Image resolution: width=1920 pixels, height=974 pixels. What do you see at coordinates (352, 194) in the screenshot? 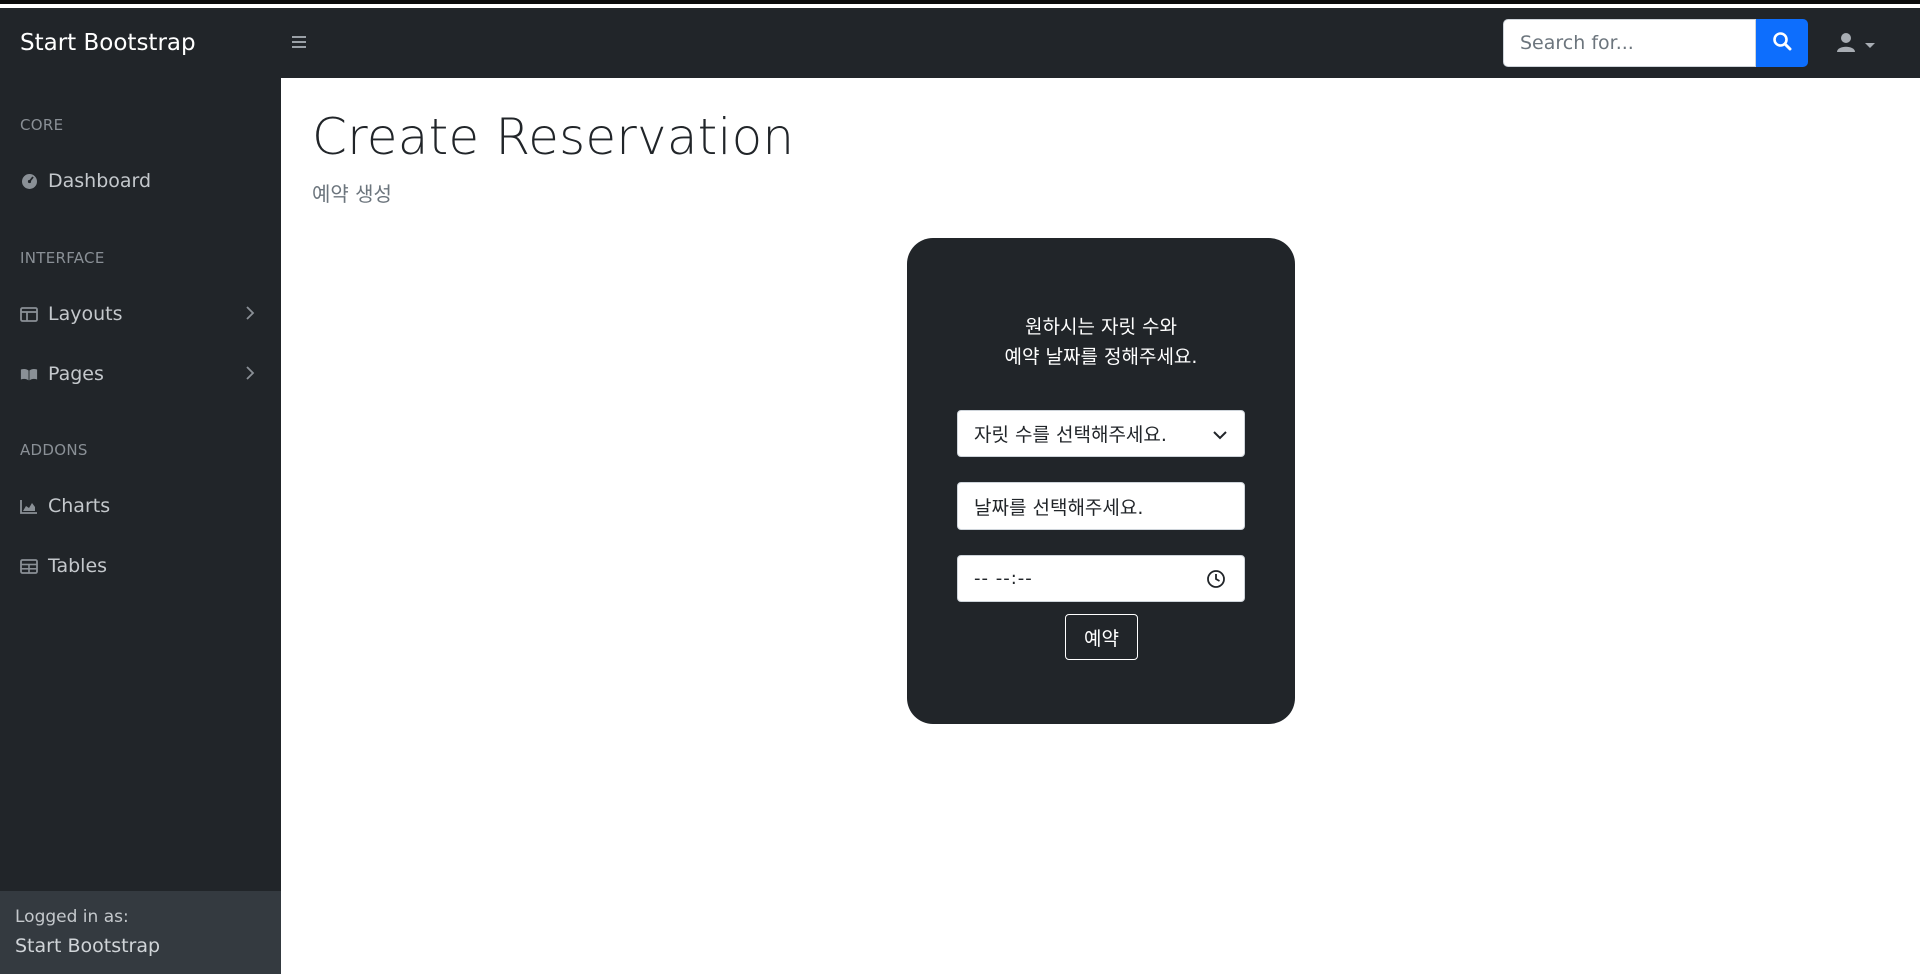
I see `page-subtitle: 예약 생성` at bounding box center [352, 194].